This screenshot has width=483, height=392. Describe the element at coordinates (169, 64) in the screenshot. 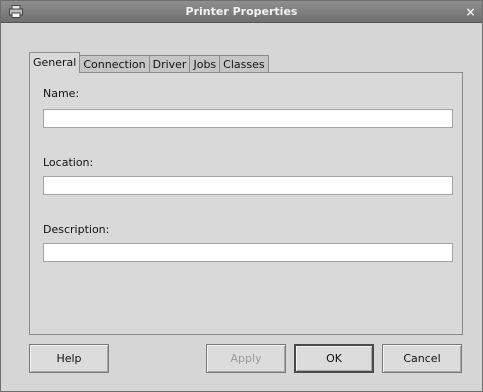

I see `tab-driver: Driver` at that location.